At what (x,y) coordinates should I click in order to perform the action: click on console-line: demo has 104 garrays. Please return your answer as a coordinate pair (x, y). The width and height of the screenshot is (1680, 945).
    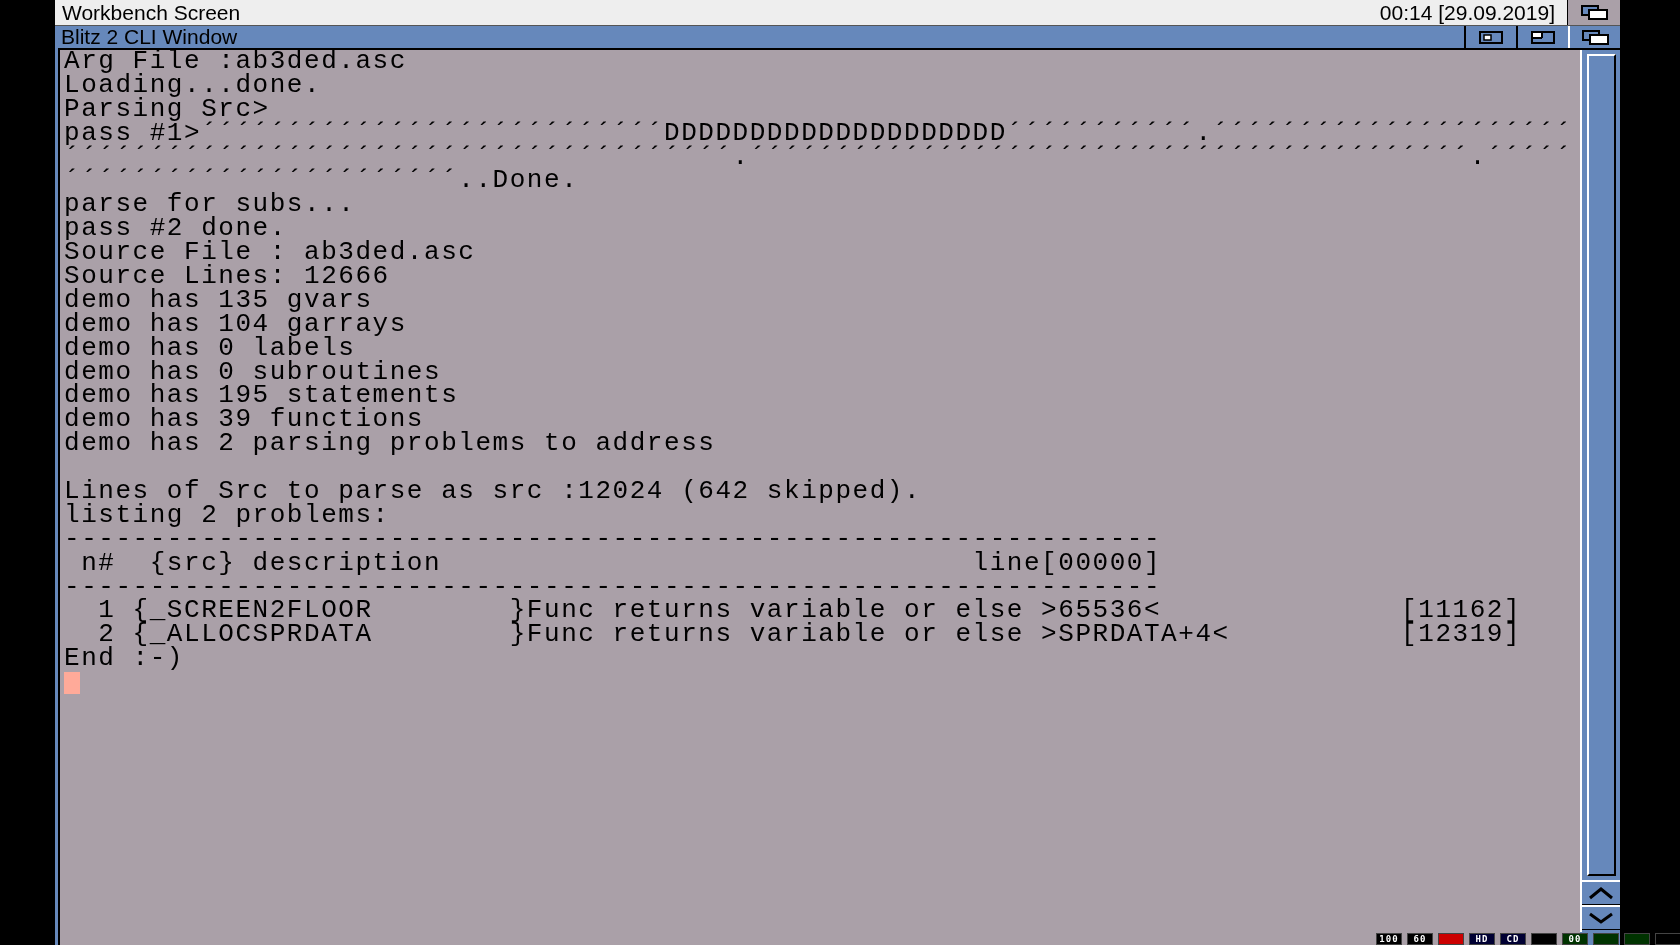
    Looking at the image, I should click on (236, 324).